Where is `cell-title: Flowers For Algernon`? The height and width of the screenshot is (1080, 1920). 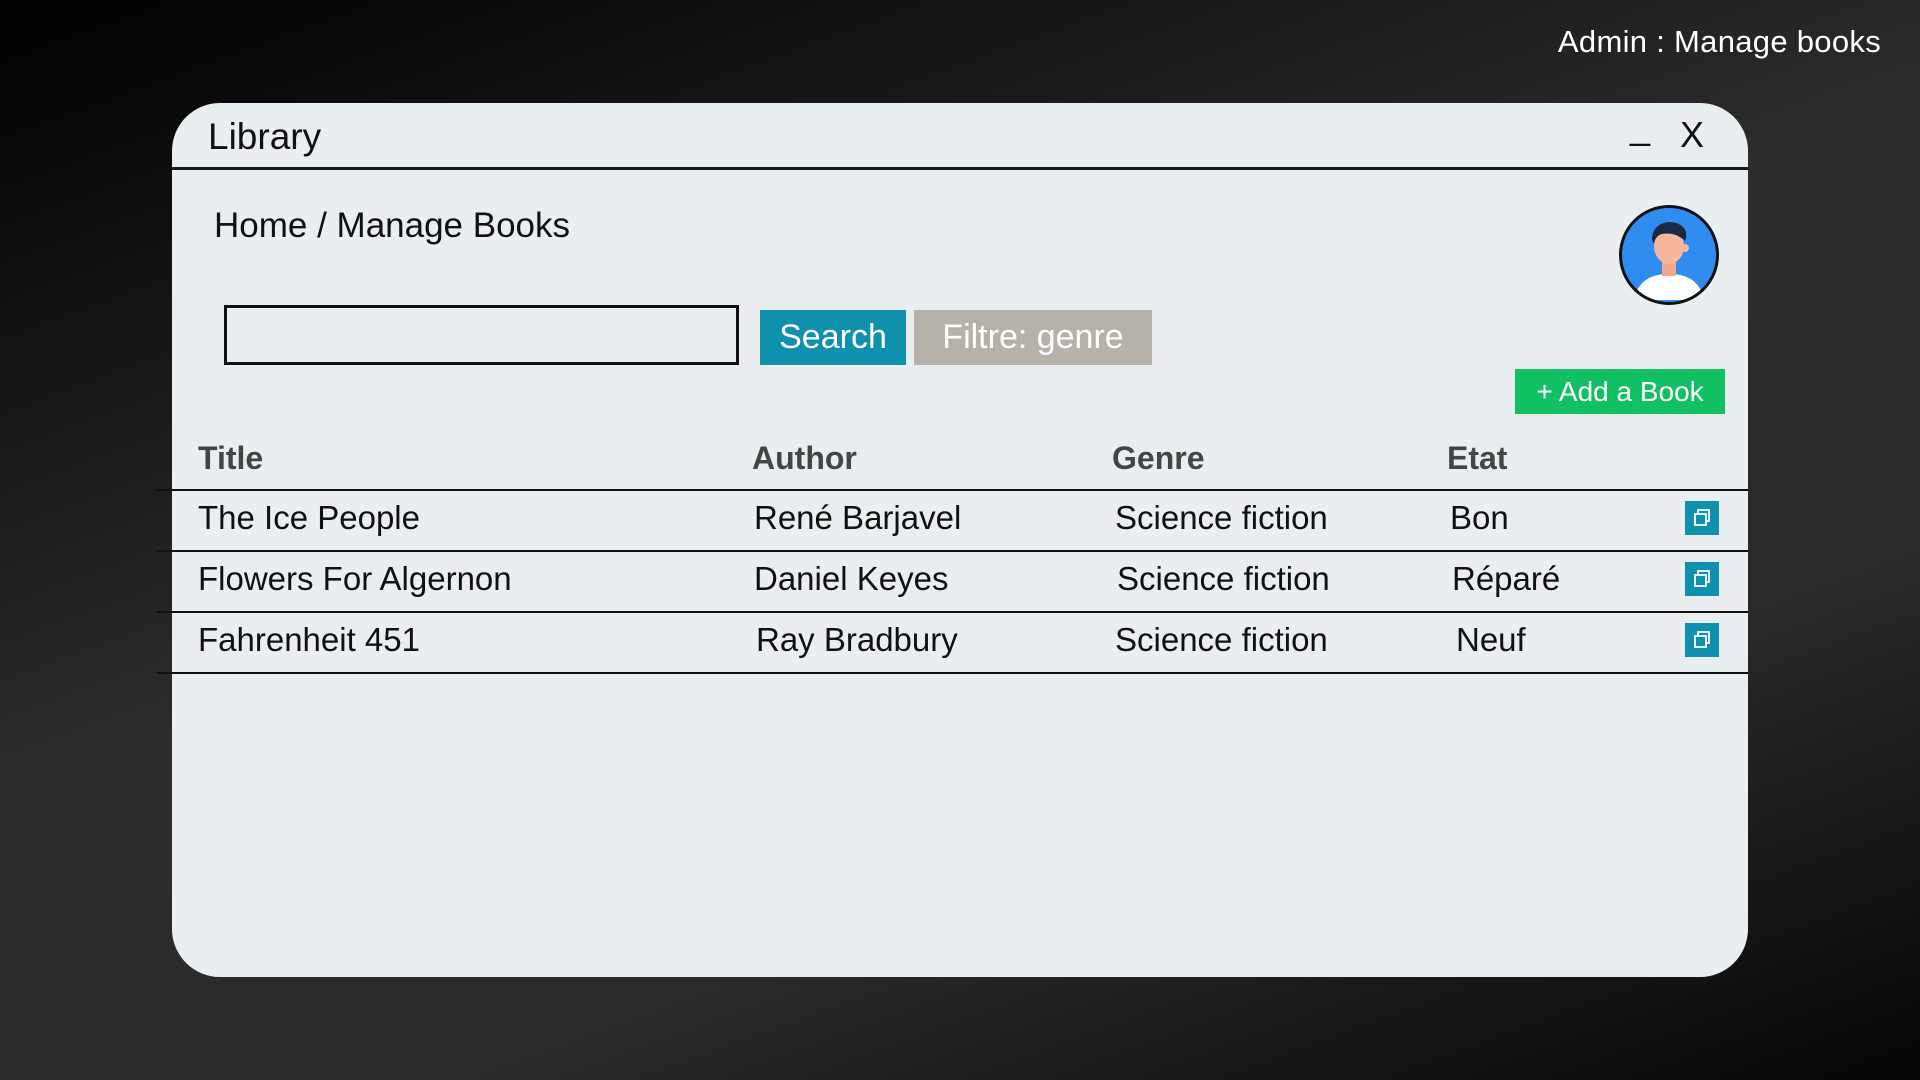
cell-title: Flowers For Algernon is located at coordinates (355, 578).